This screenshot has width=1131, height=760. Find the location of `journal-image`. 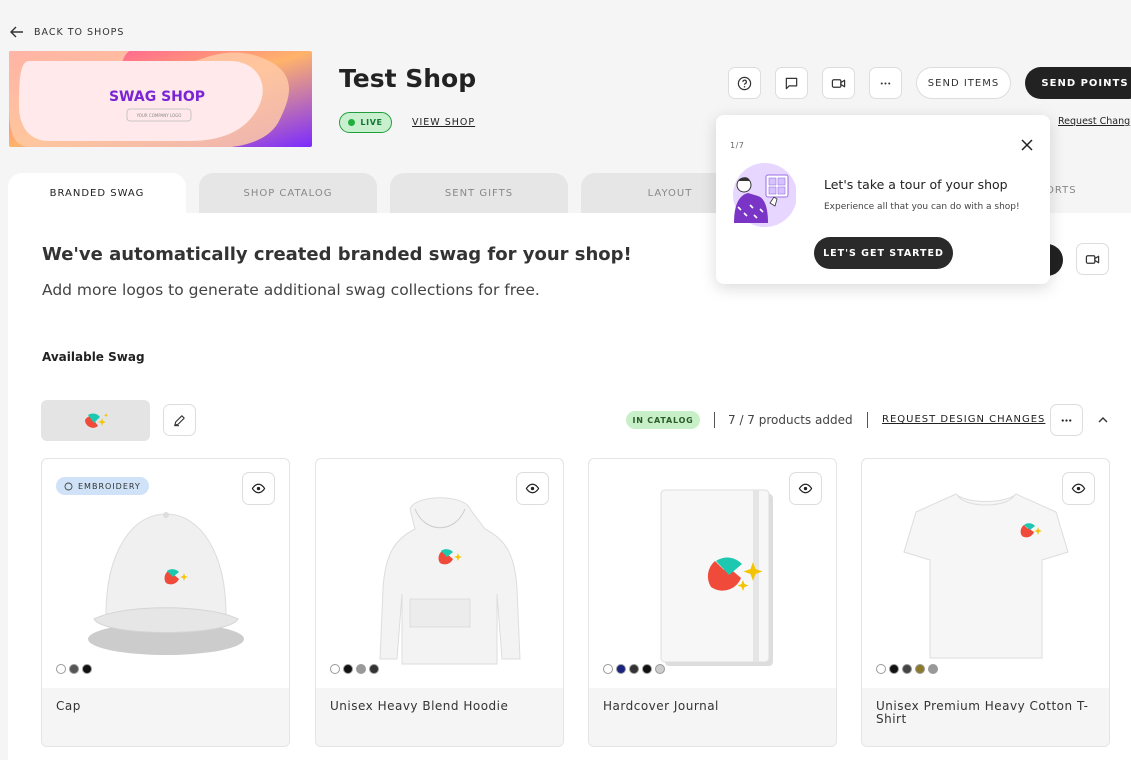

journal-image is located at coordinates (716, 577).